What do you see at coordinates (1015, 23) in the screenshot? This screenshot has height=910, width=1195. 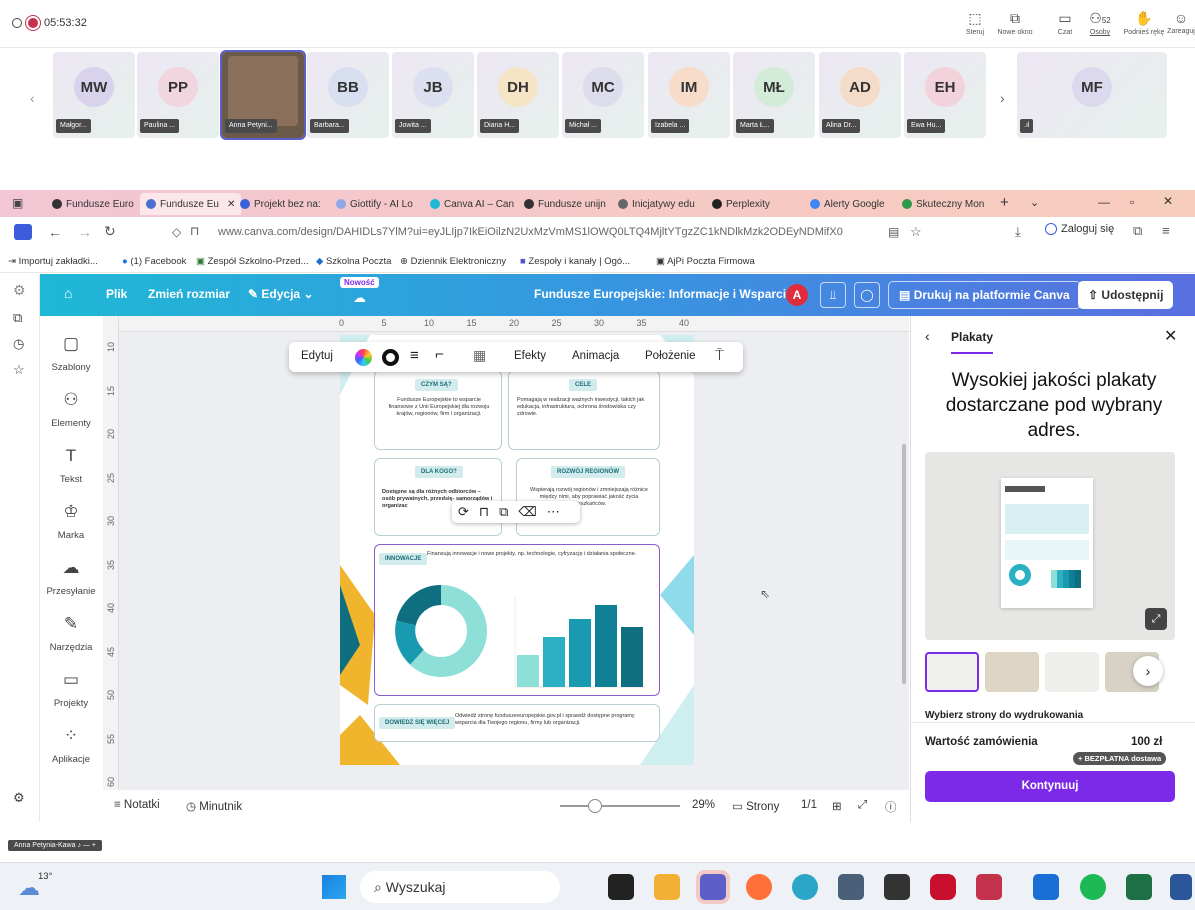 I see `new-window-button: ⧉ Nowe okno` at bounding box center [1015, 23].